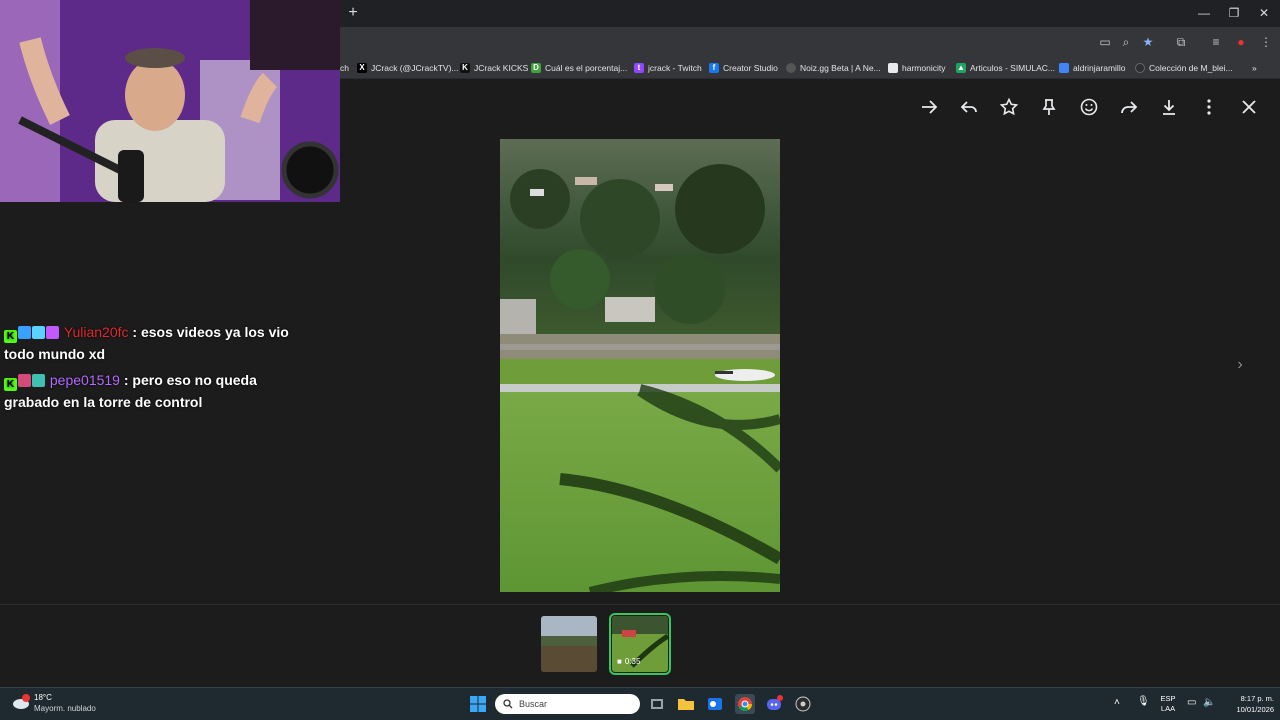 This screenshot has height=720, width=1280. Describe the element at coordinates (686, 704) in the screenshot. I see `file-explorer-icon` at that location.